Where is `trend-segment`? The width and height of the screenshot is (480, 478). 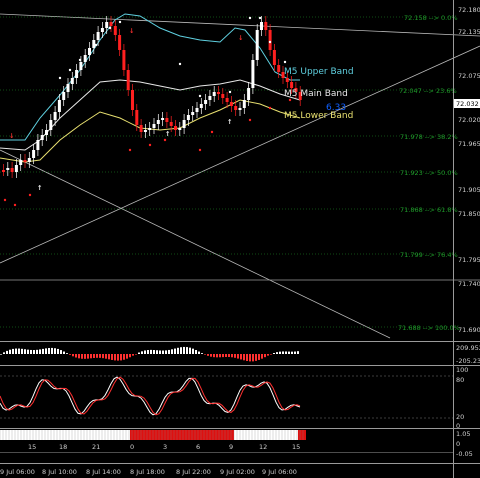 trend-segment is located at coordinates (266, 435).